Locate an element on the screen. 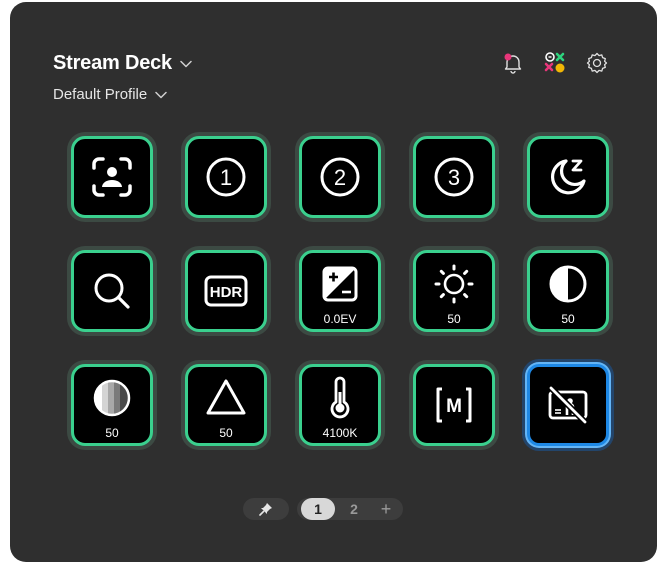  key-manual-focus: M is located at coordinates (454, 405).